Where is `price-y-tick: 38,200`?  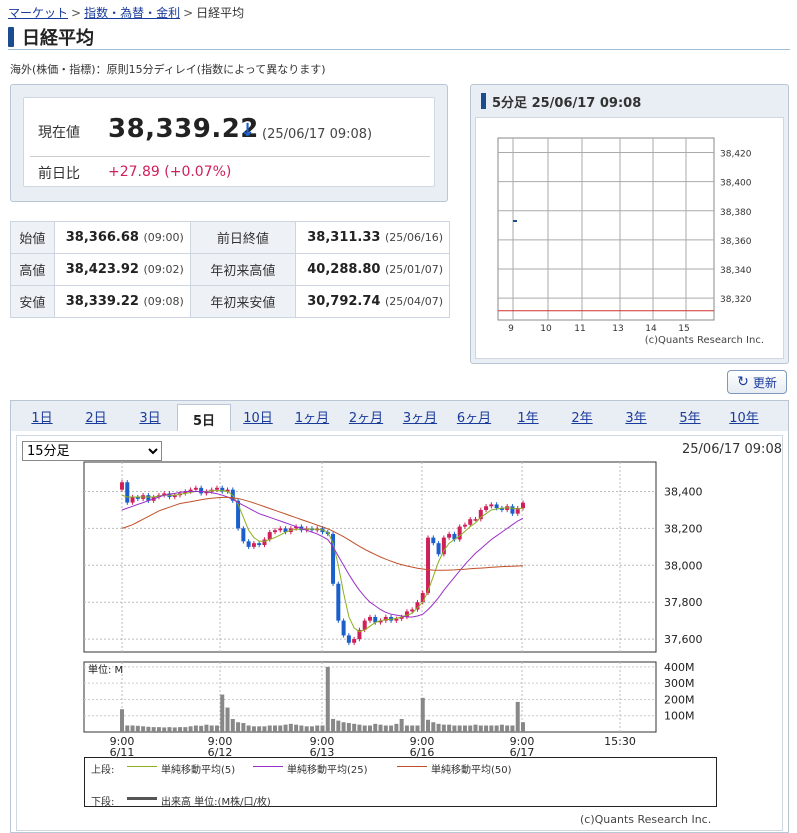 price-y-tick: 38,200 is located at coordinates (683, 528).